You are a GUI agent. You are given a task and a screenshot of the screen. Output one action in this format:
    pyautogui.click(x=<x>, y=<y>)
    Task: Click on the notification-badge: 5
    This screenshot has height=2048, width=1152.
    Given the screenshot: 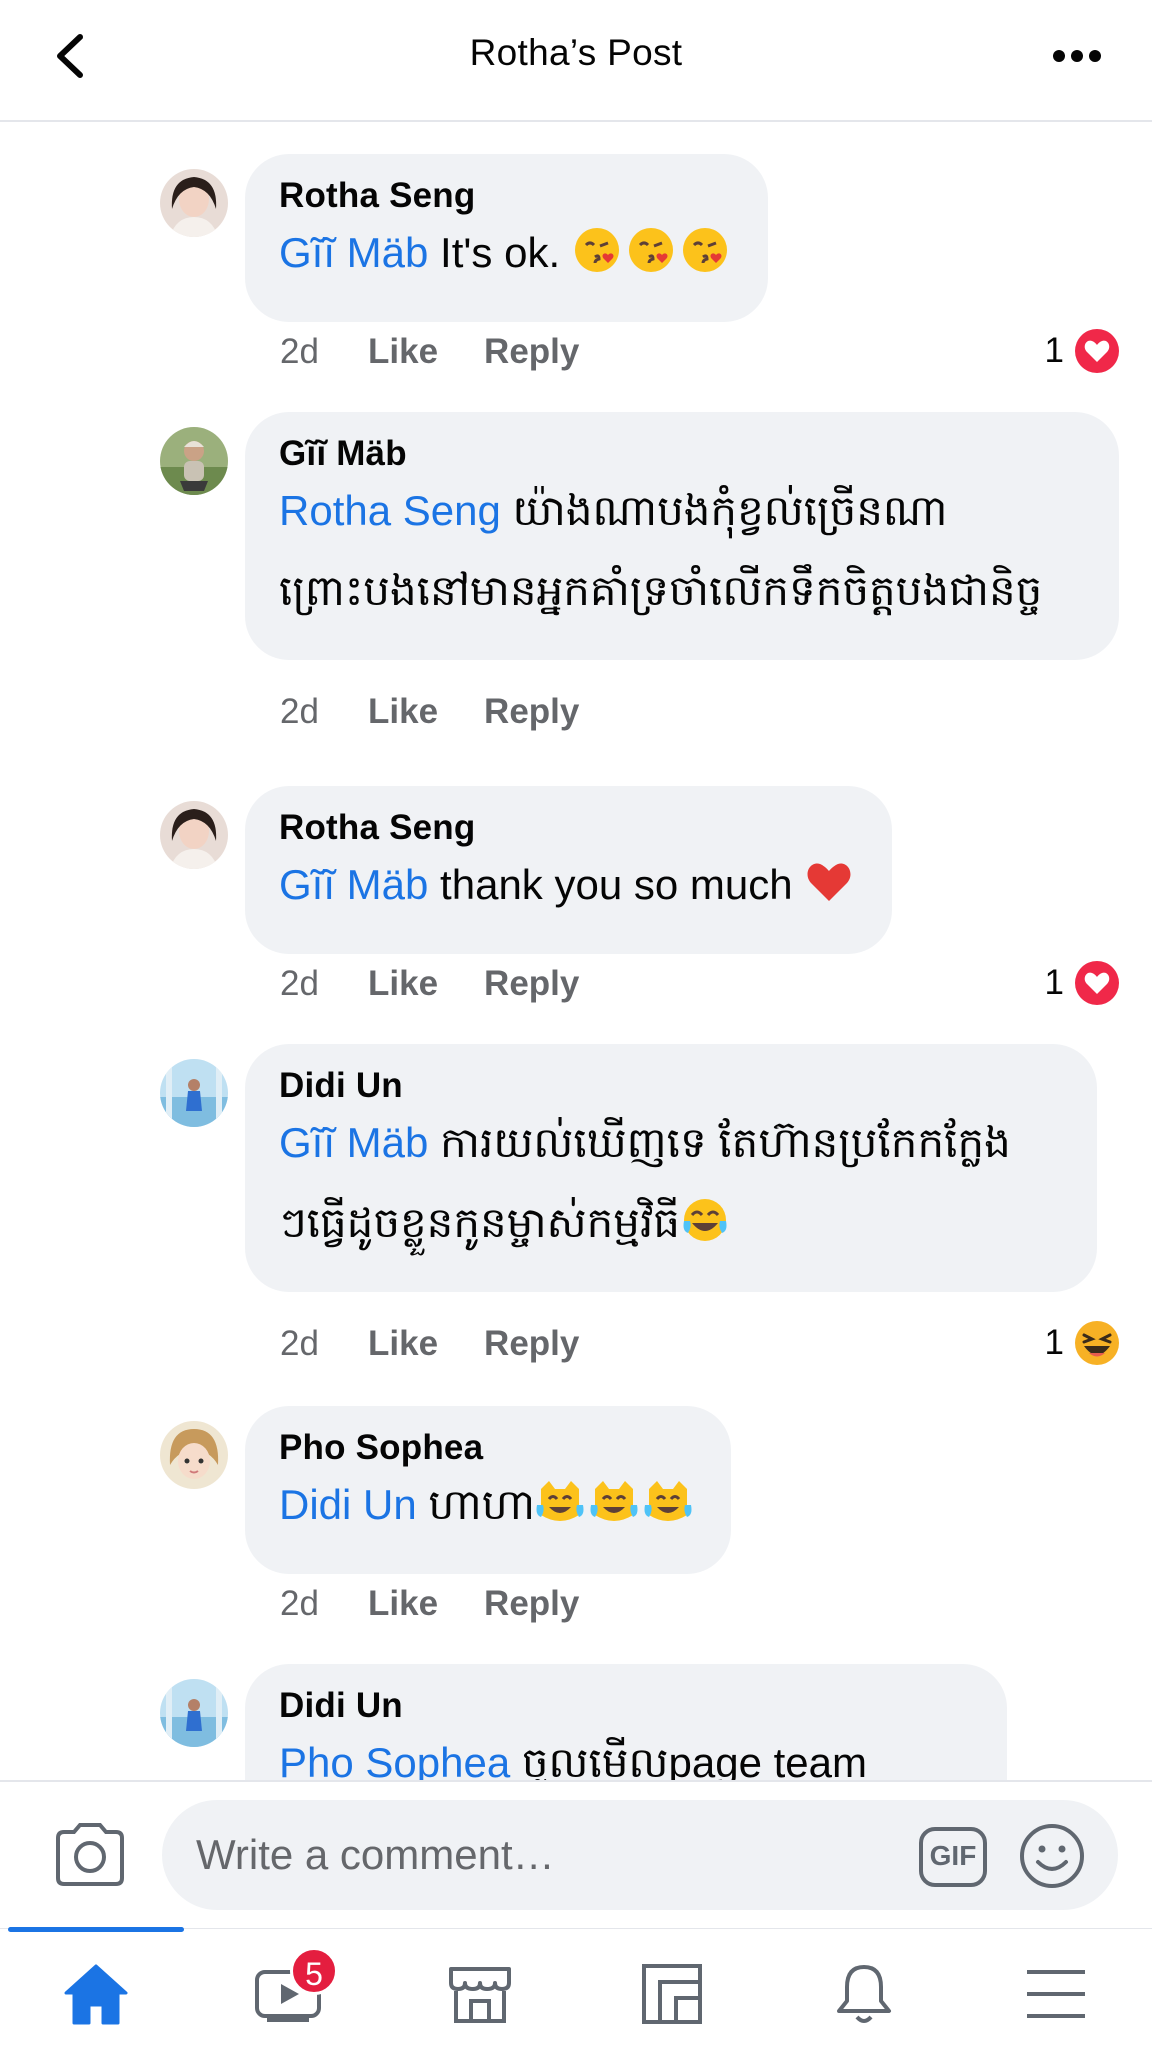 What is the action you would take?
    pyautogui.click(x=314, y=1971)
    